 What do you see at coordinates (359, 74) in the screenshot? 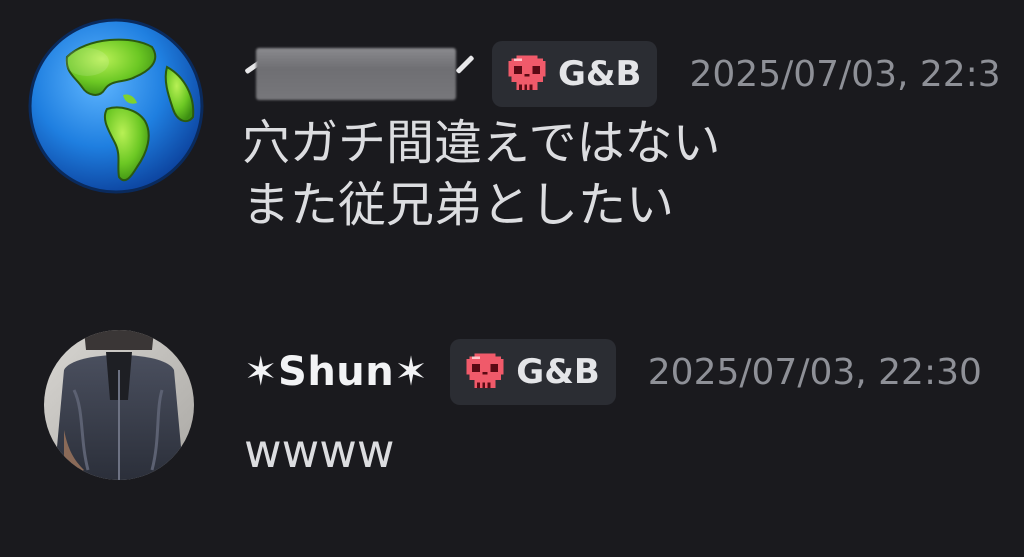
I see `redacted-username` at bounding box center [359, 74].